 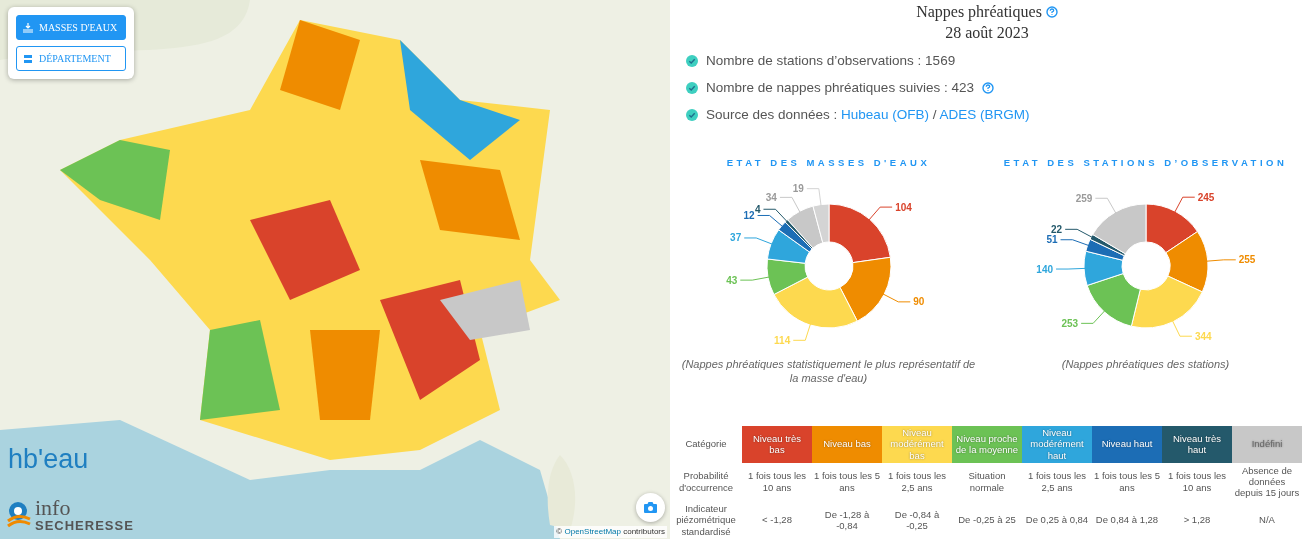 I want to click on table-cell-text: N/A, so click(x=1267, y=520).